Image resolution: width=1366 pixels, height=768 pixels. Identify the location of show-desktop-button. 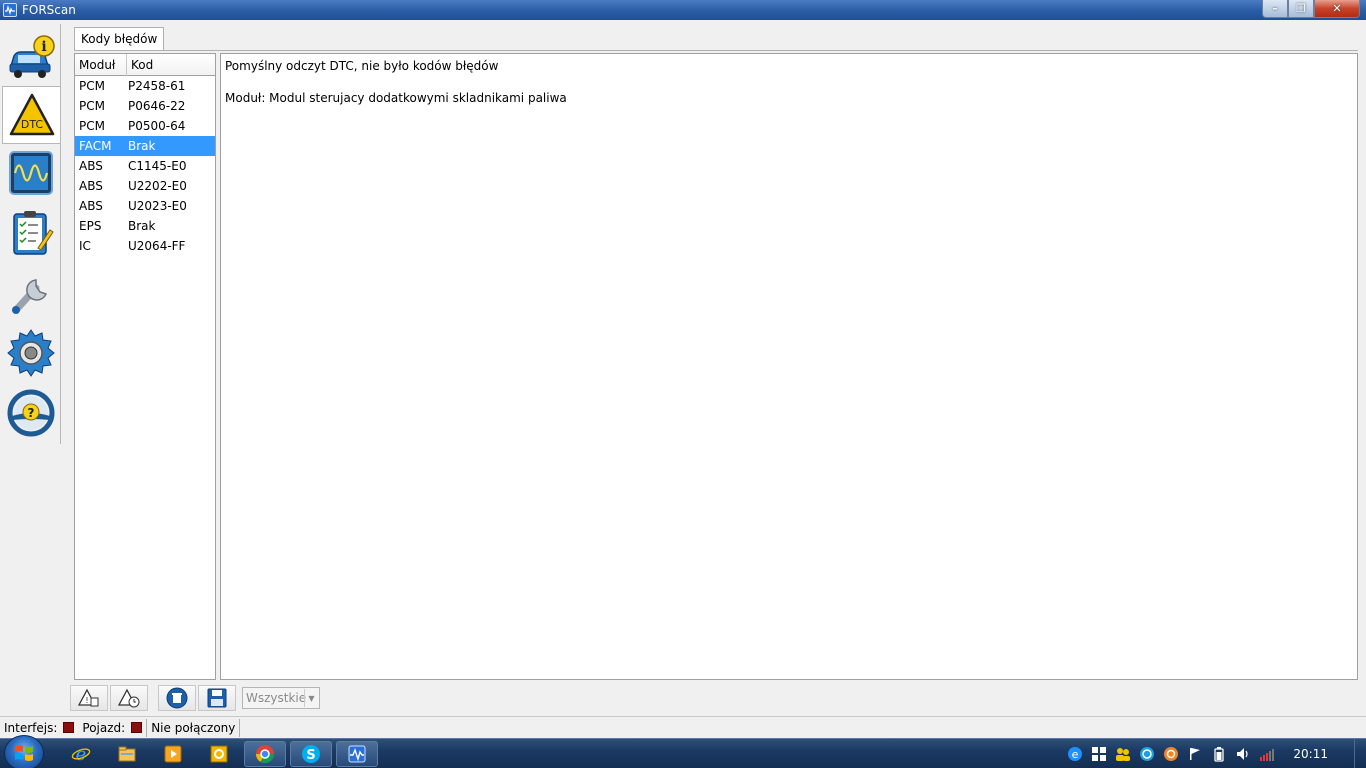
(1360, 753).